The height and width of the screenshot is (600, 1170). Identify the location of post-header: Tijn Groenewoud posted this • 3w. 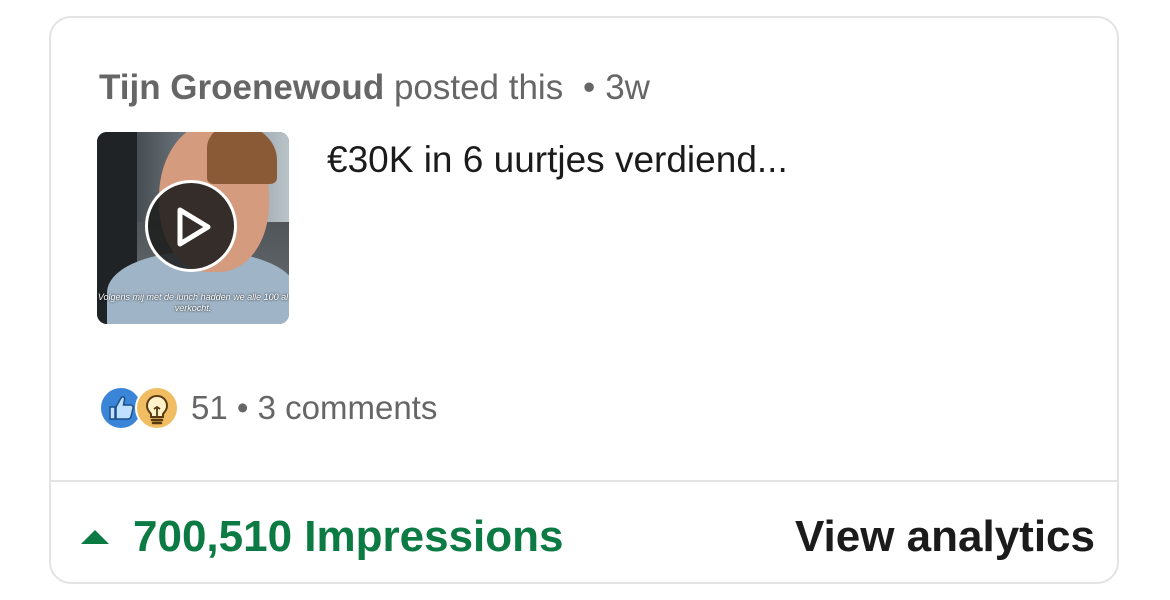
(374, 88).